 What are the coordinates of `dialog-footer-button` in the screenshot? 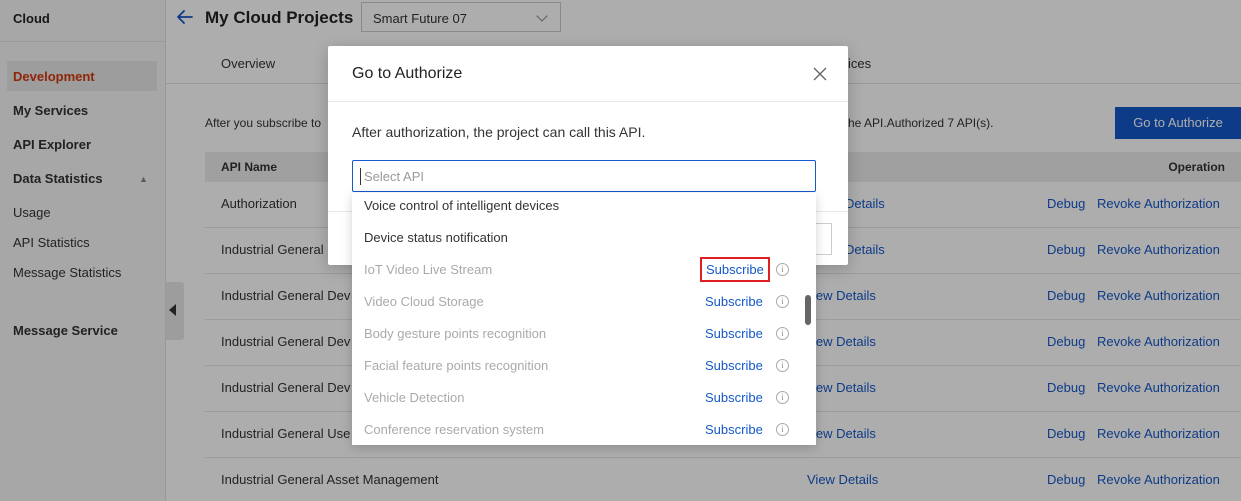 It's located at (823, 239).